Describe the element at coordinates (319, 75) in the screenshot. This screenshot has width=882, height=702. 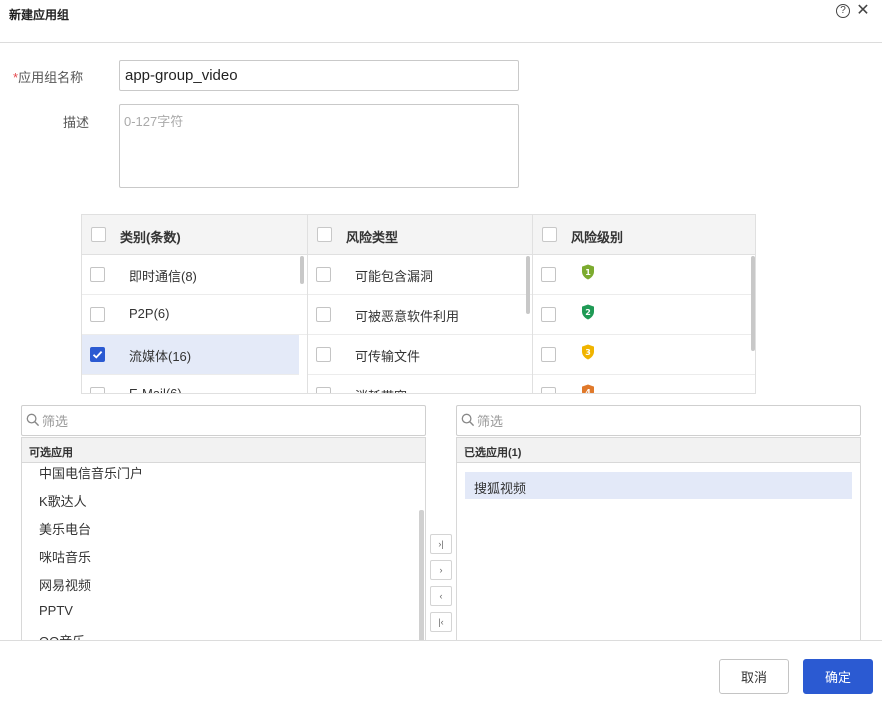
I see `name-input` at that location.